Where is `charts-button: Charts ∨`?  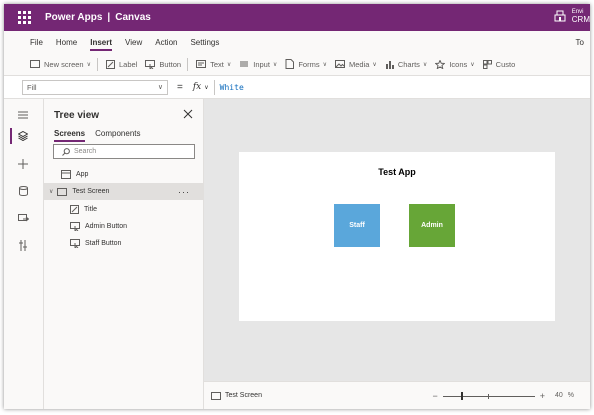
charts-button: Charts ∨ is located at coordinates (406, 64).